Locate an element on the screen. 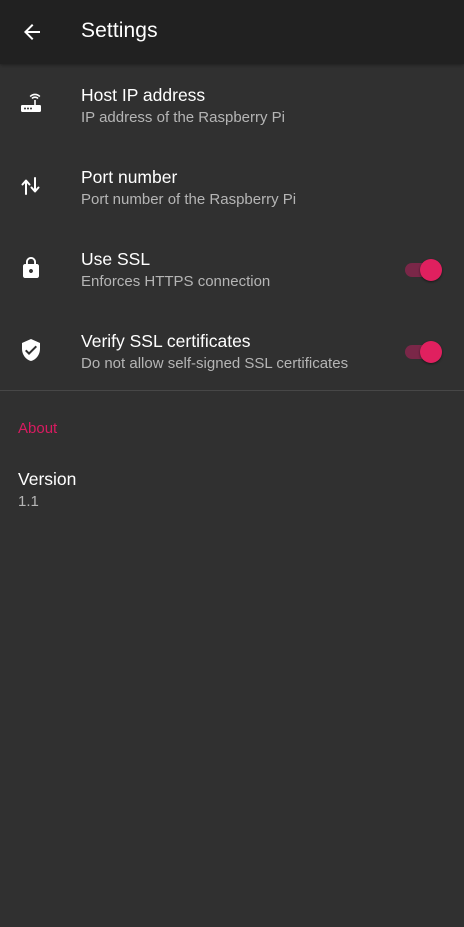  verified-shield-icon is located at coordinates (31, 350).